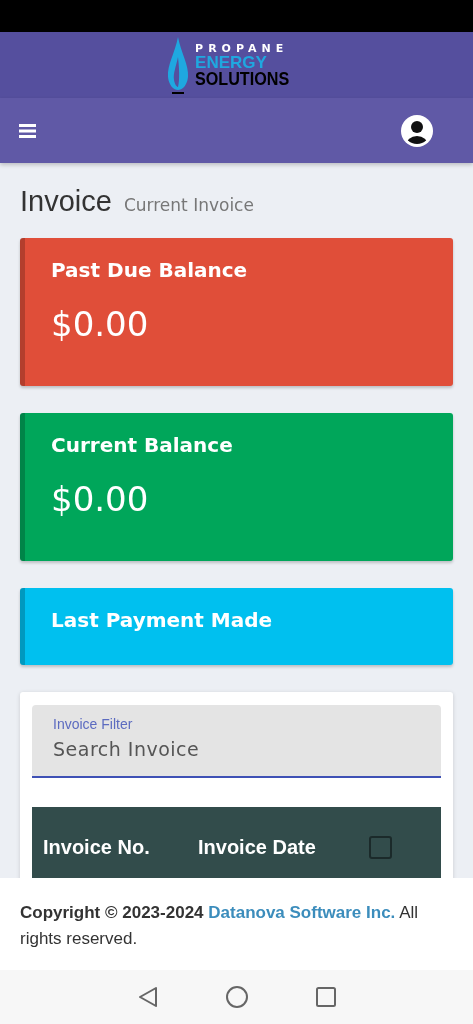 This screenshot has height=1024, width=473. I want to click on column-header: Invoice Date, so click(257, 847).